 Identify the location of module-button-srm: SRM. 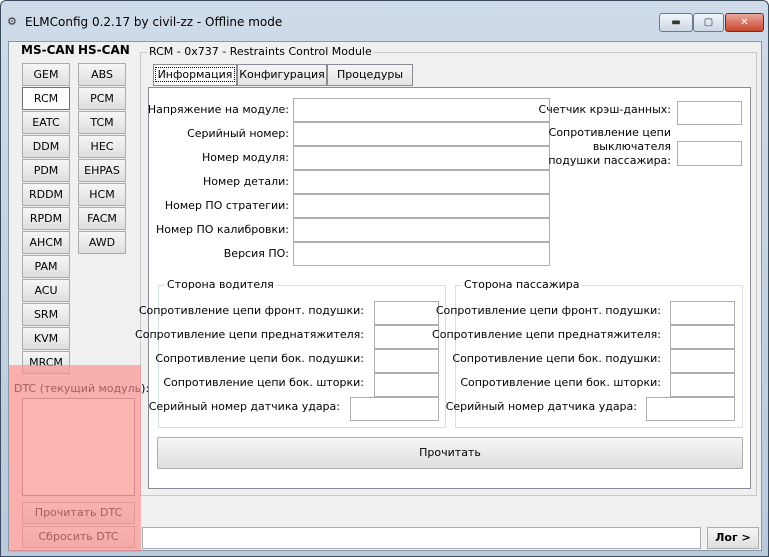
(46, 314).